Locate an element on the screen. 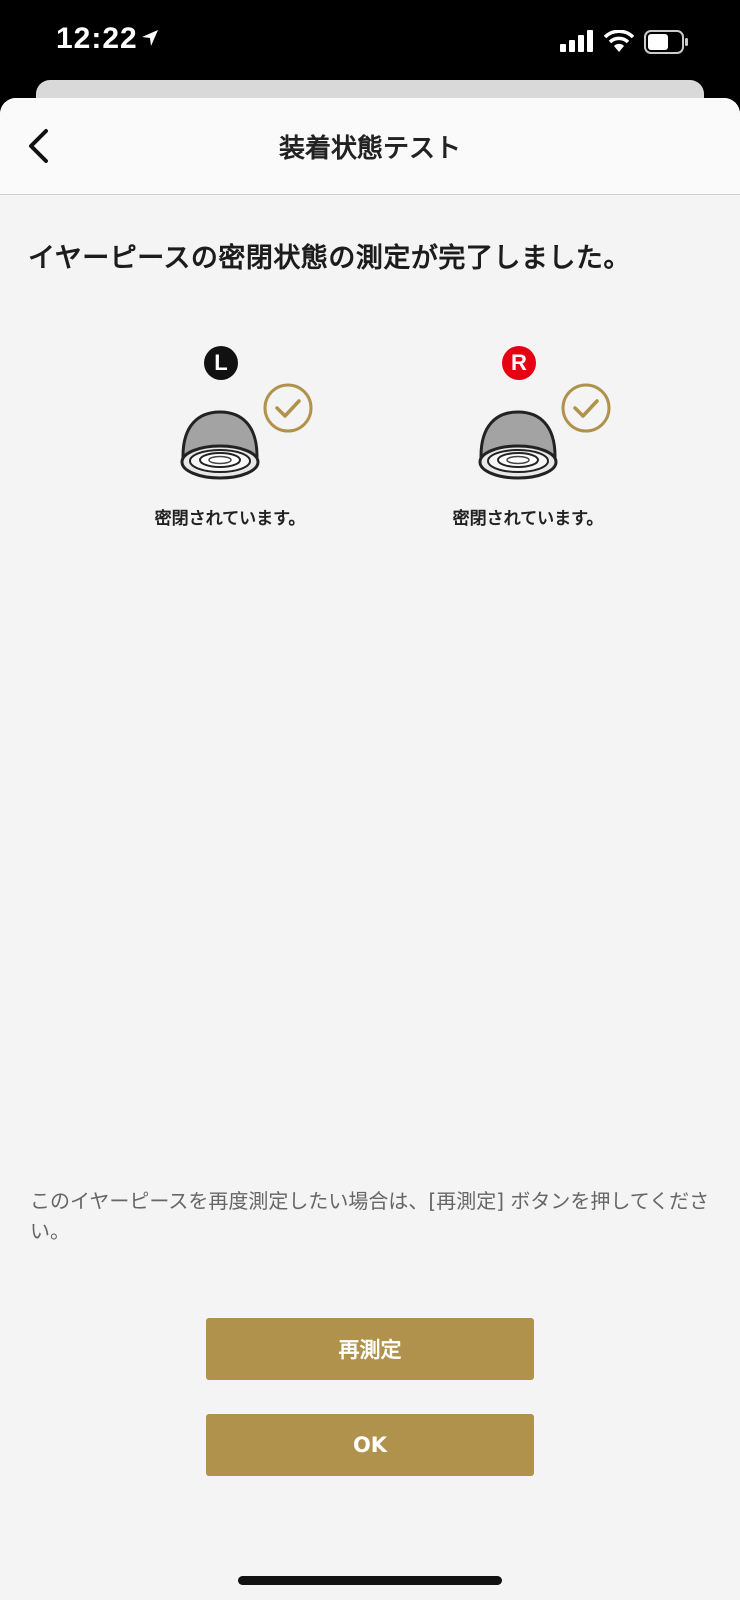  right-side-badge: R is located at coordinates (519, 363).